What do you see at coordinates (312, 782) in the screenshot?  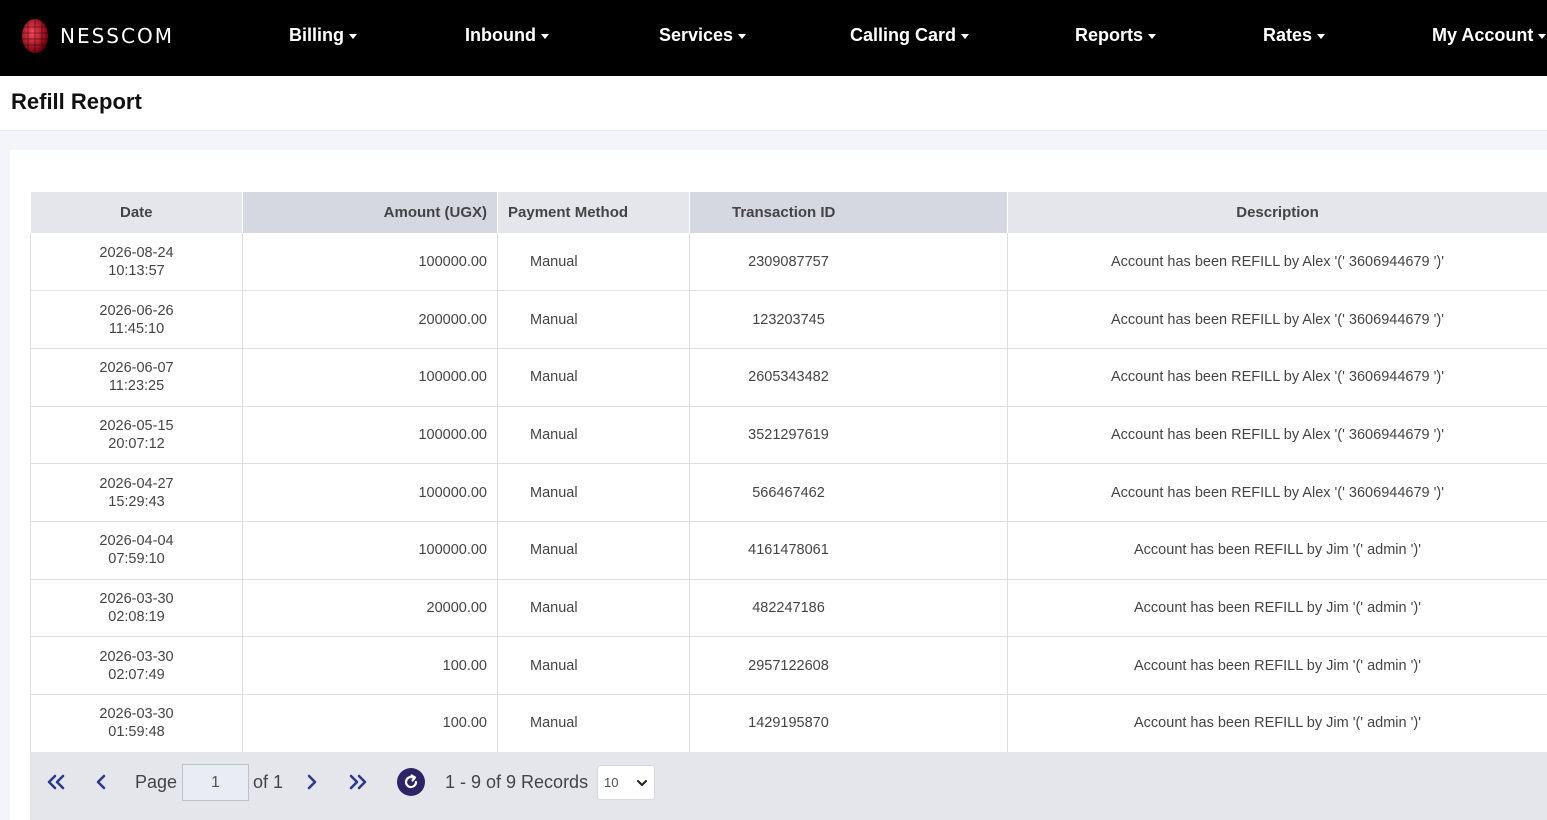 I see `next-page-button` at bounding box center [312, 782].